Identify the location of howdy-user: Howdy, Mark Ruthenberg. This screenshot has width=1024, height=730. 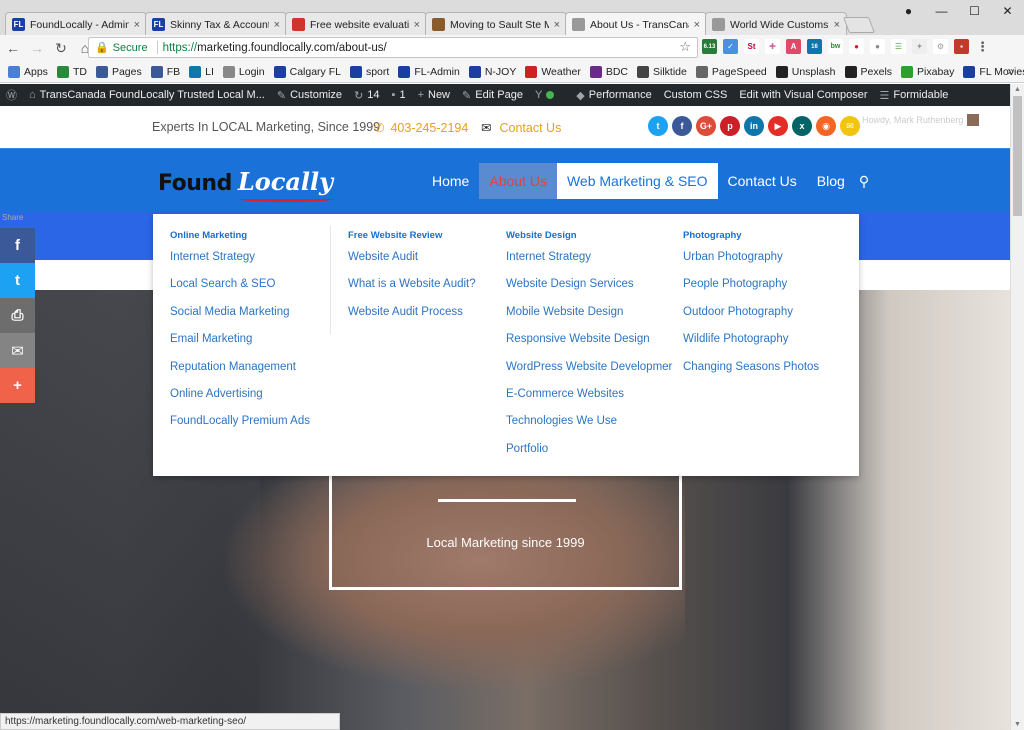
(921, 120).